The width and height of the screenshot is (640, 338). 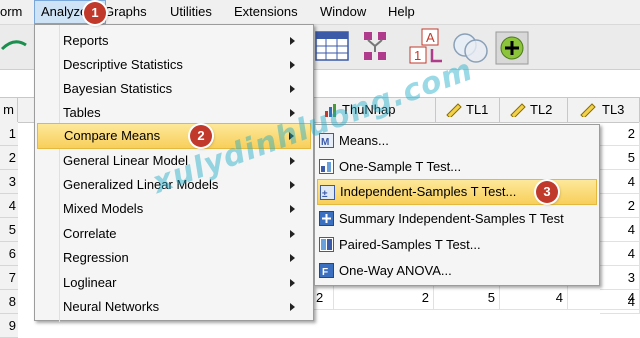 I want to click on row-header: 2, so click(x=9, y=158).